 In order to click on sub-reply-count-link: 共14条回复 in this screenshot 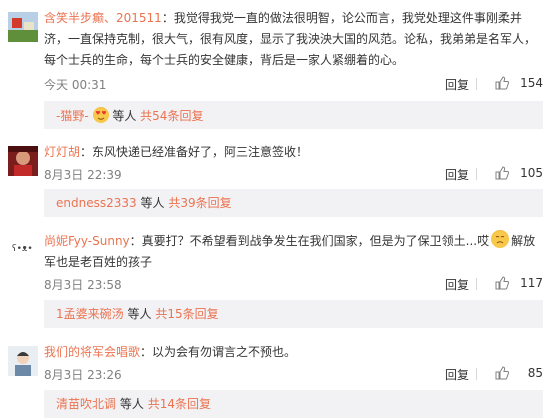, I will do `click(179, 404)`.